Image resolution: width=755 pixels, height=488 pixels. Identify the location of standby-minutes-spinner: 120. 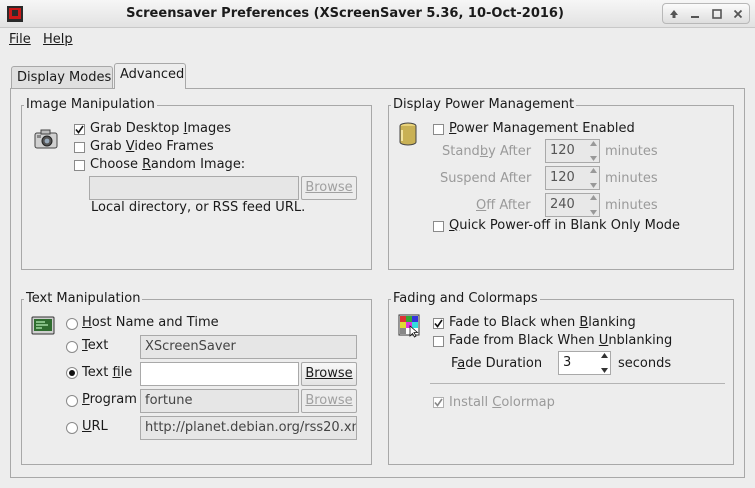
(572, 151).